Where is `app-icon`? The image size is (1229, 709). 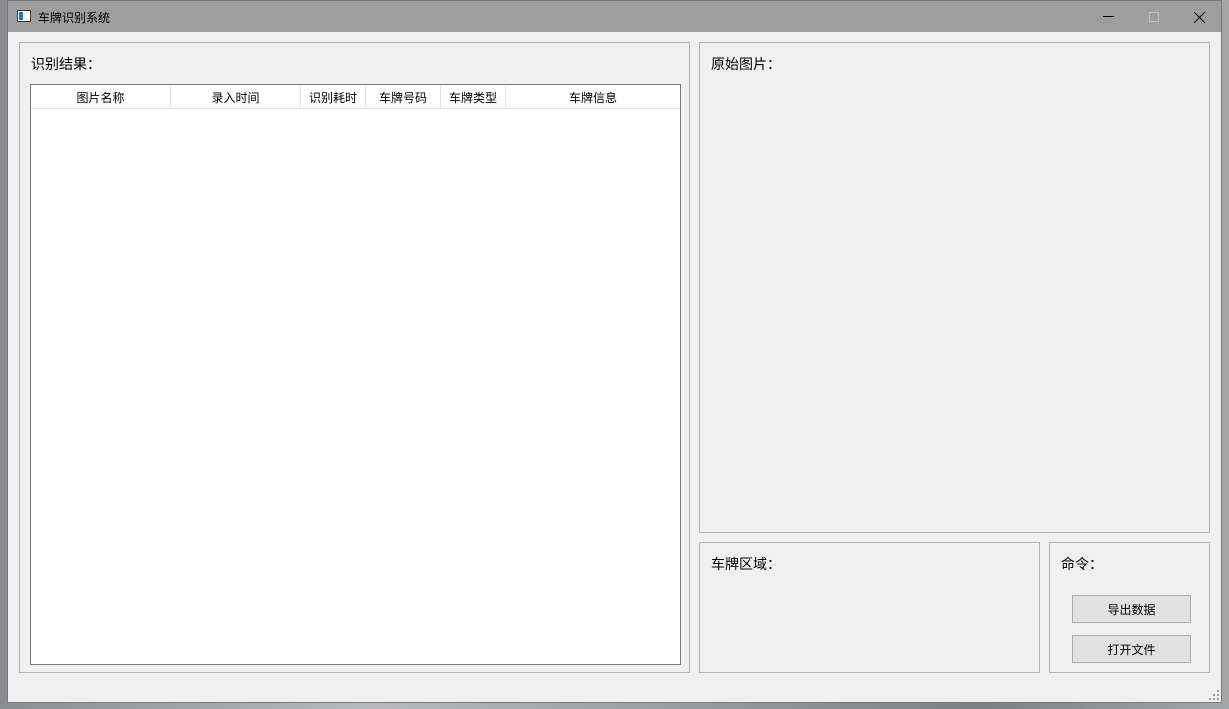 app-icon is located at coordinates (24, 16).